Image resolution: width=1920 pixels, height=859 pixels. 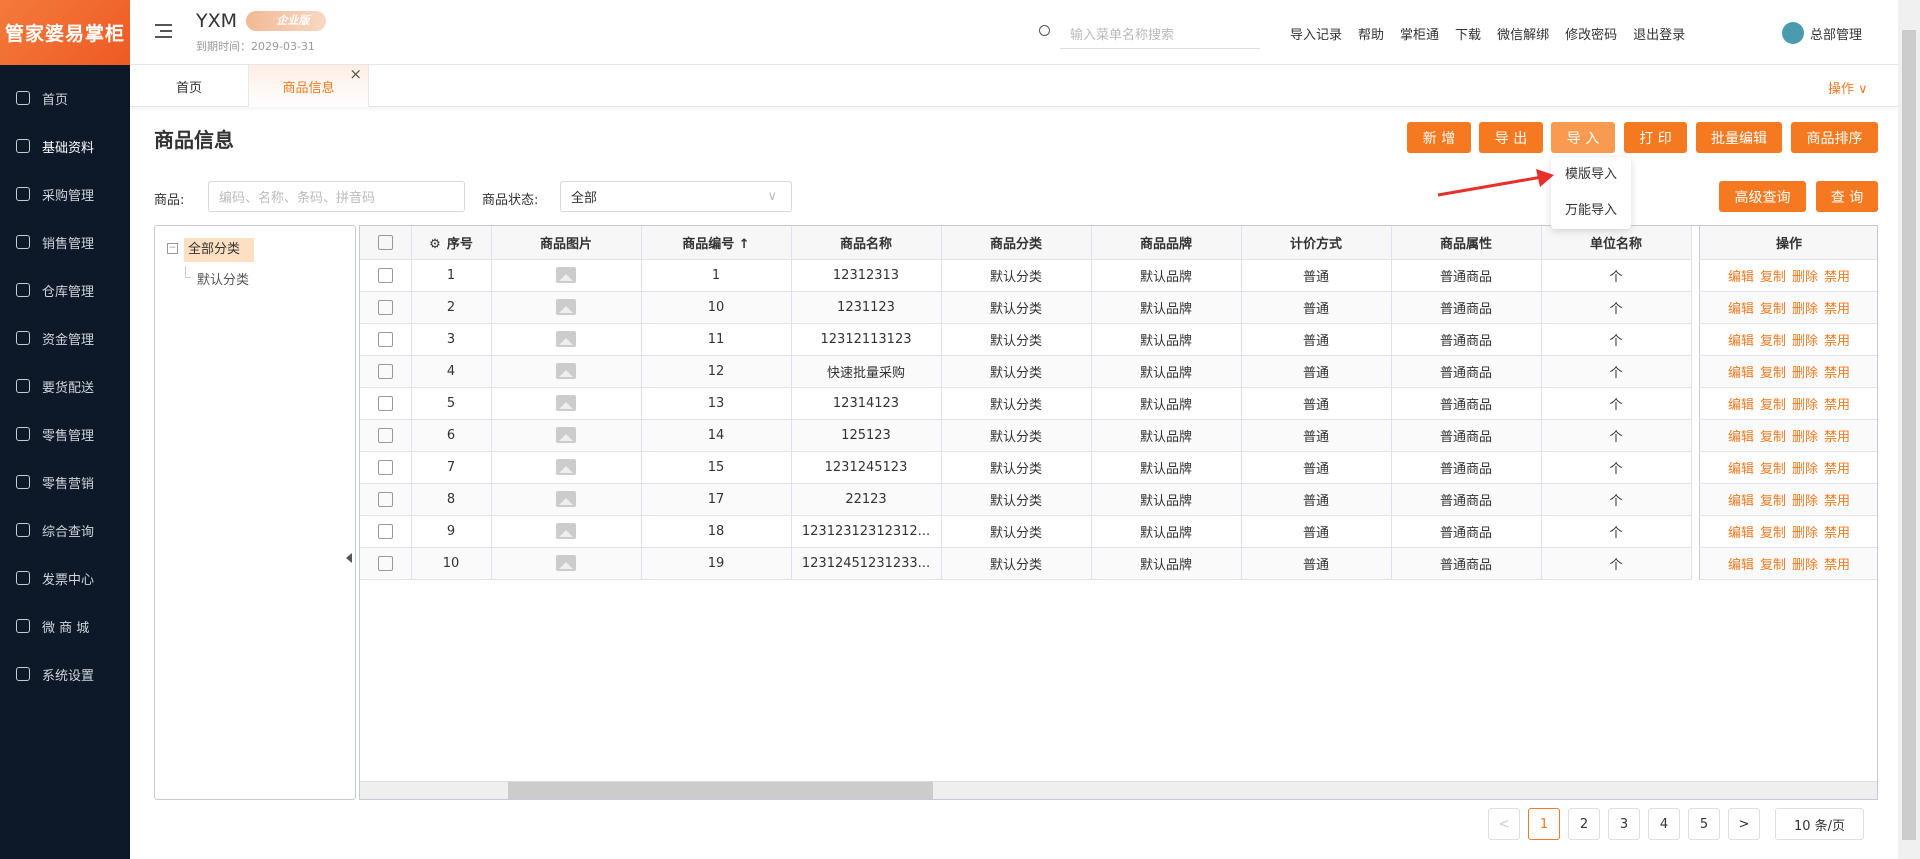 I want to click on header-link-2: 掌柜通, so click(x=1419, y=33).